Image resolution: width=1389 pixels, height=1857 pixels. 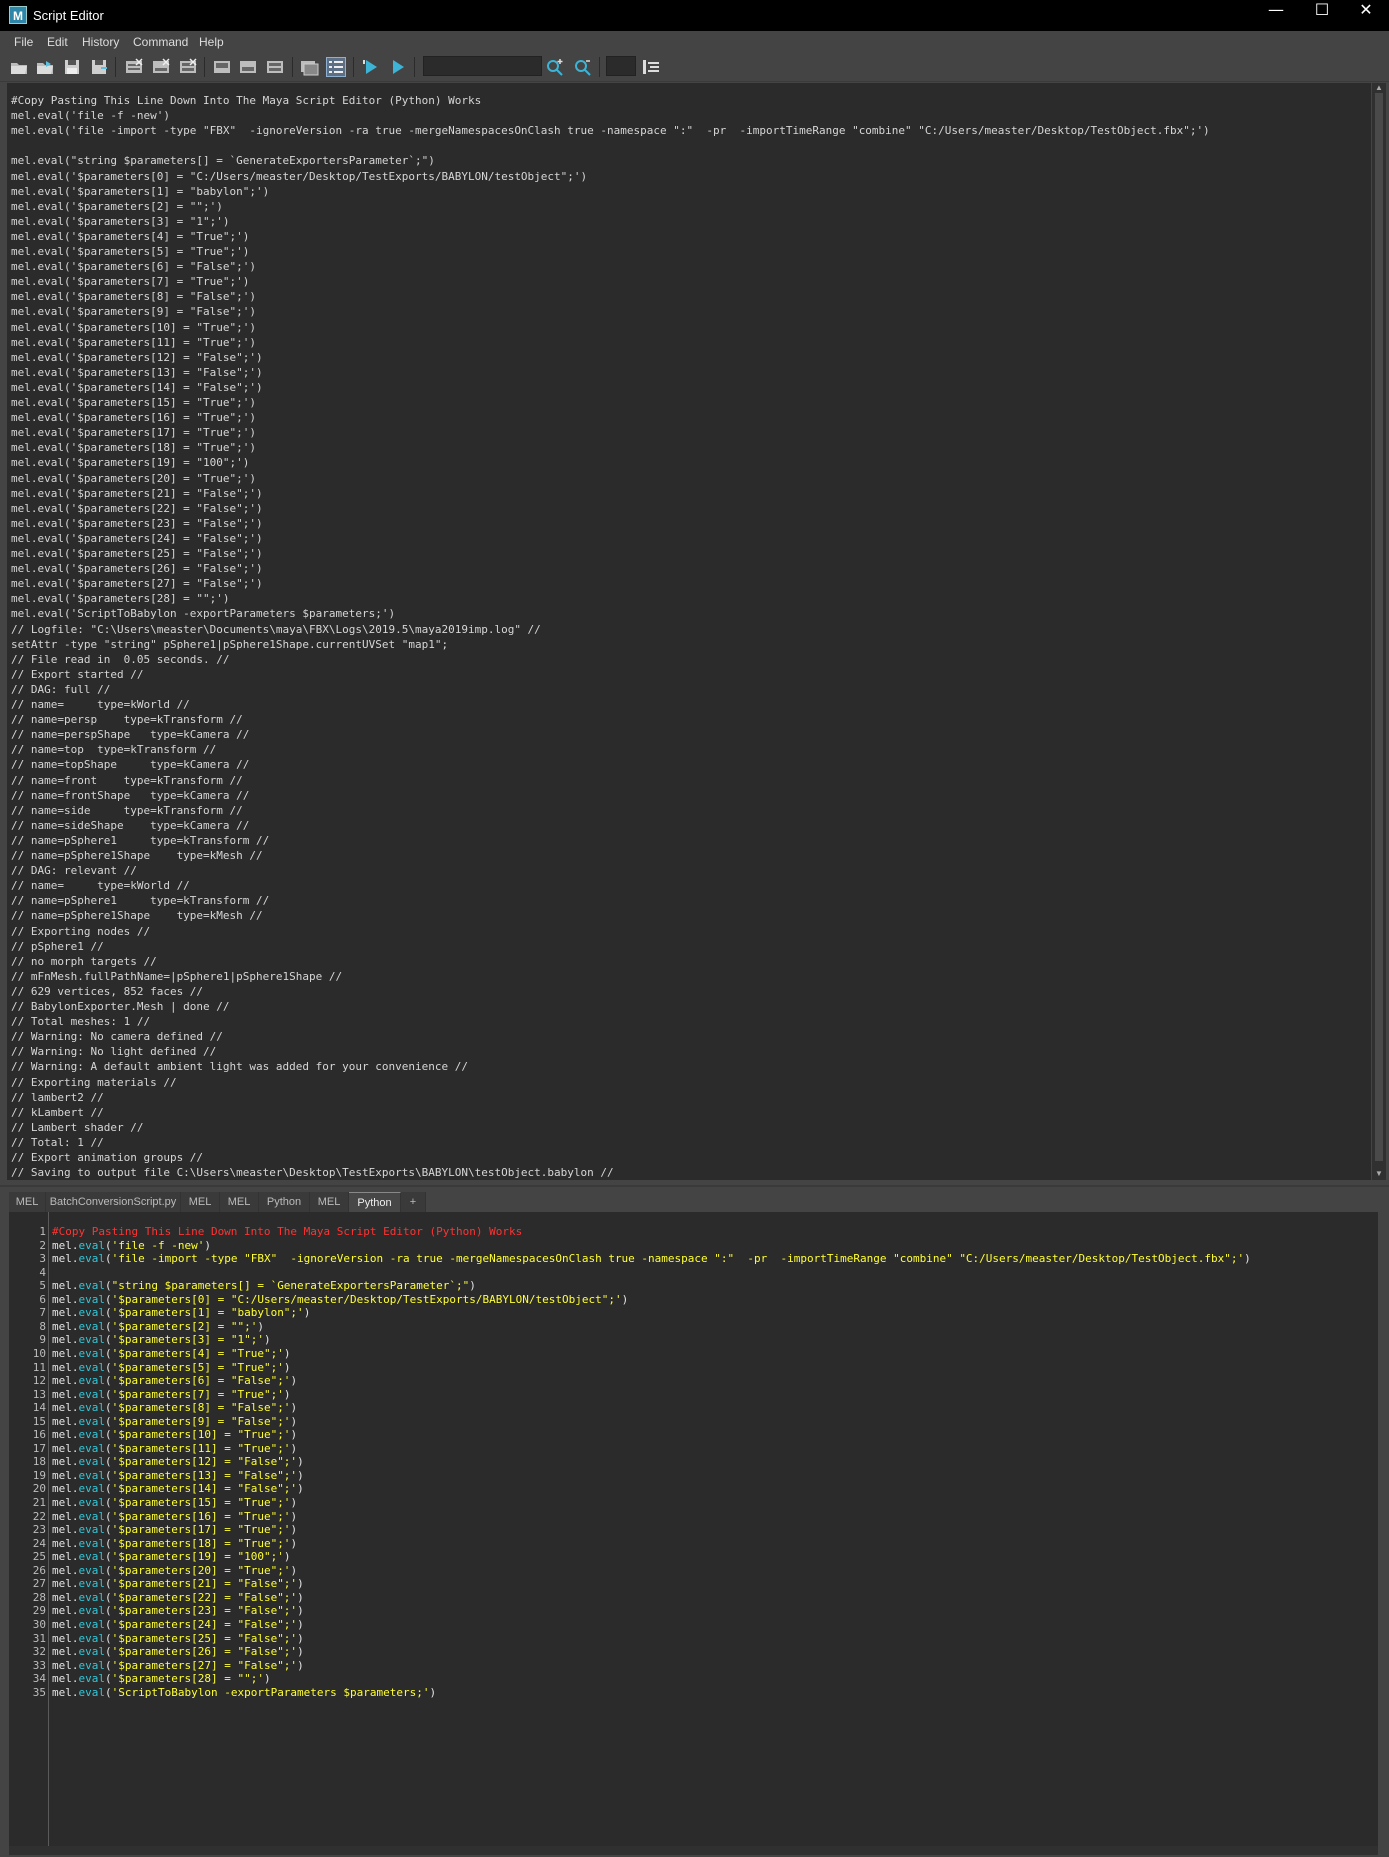 What do you see at coordinates (130, 795) in the screenshot?
I see `history-line: // name=frontShape type=kCamera //` at bounding box center [130, 795].